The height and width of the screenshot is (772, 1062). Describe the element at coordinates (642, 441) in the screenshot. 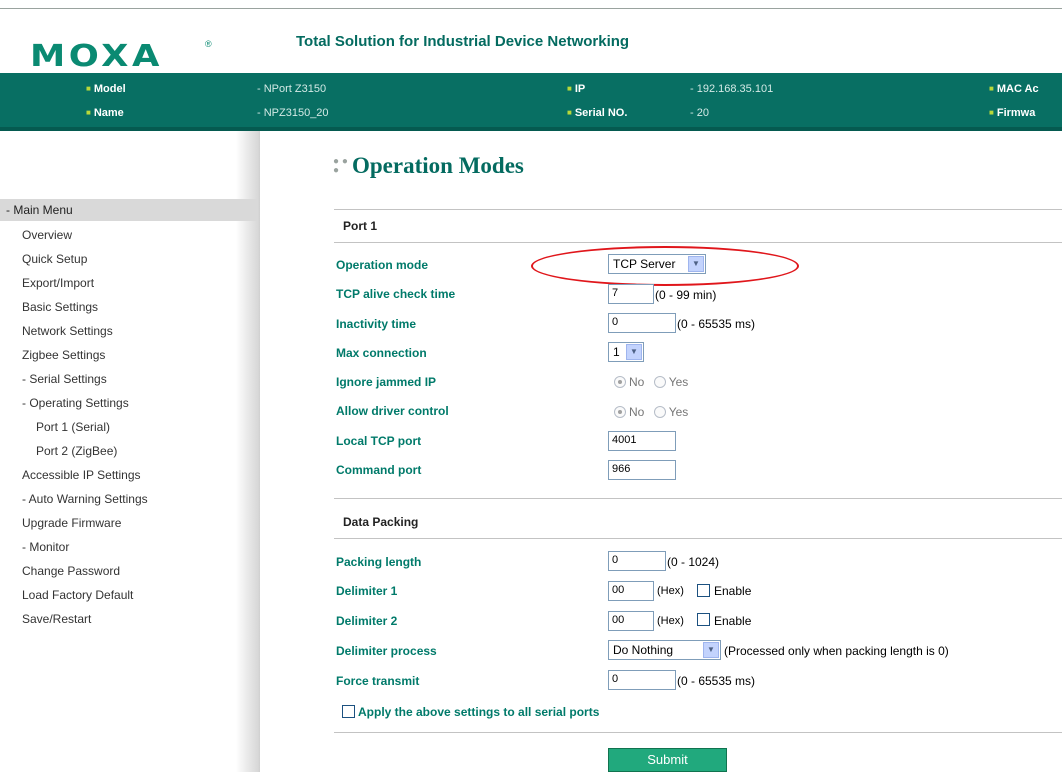

I see `local-tcp-input: 4001` at that location.